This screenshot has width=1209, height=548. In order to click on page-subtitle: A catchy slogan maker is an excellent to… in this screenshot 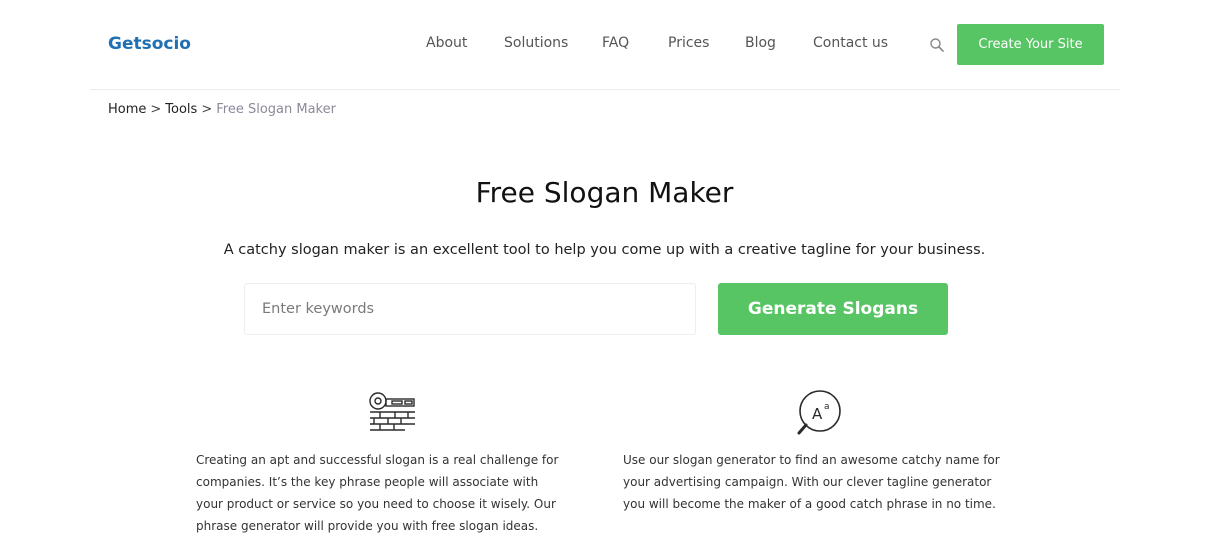, I will do `click(604, 250)`.